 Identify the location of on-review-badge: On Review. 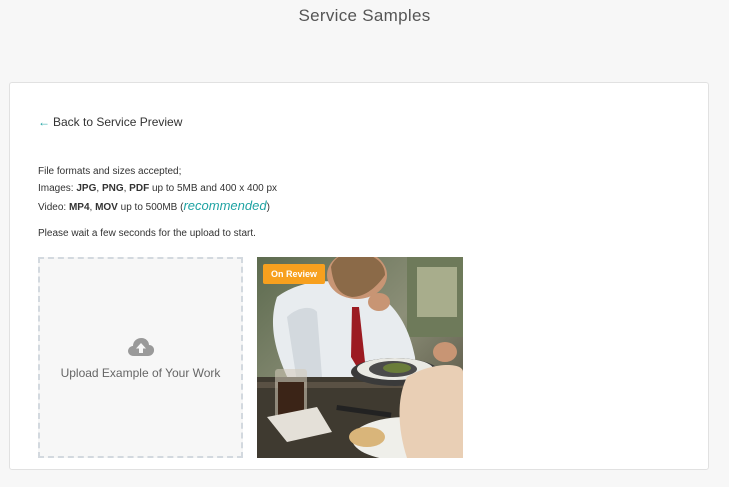
(294, 274).